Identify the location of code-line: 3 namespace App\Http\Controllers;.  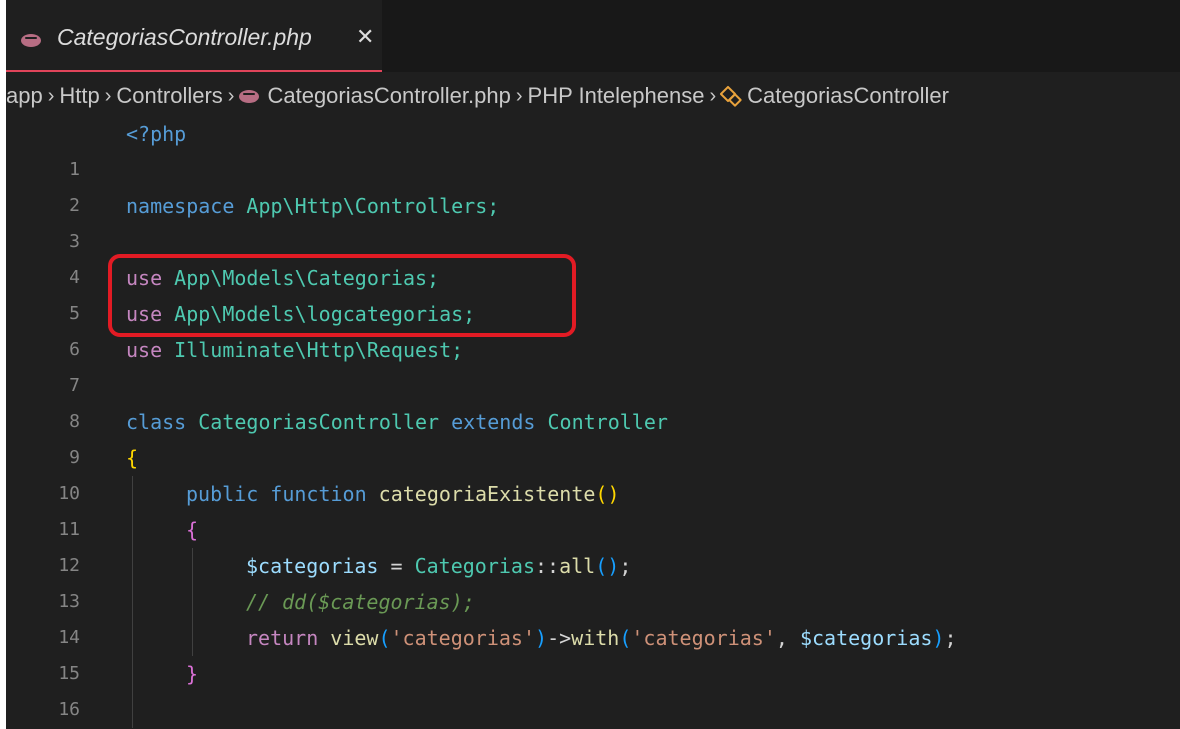
(593, 220).